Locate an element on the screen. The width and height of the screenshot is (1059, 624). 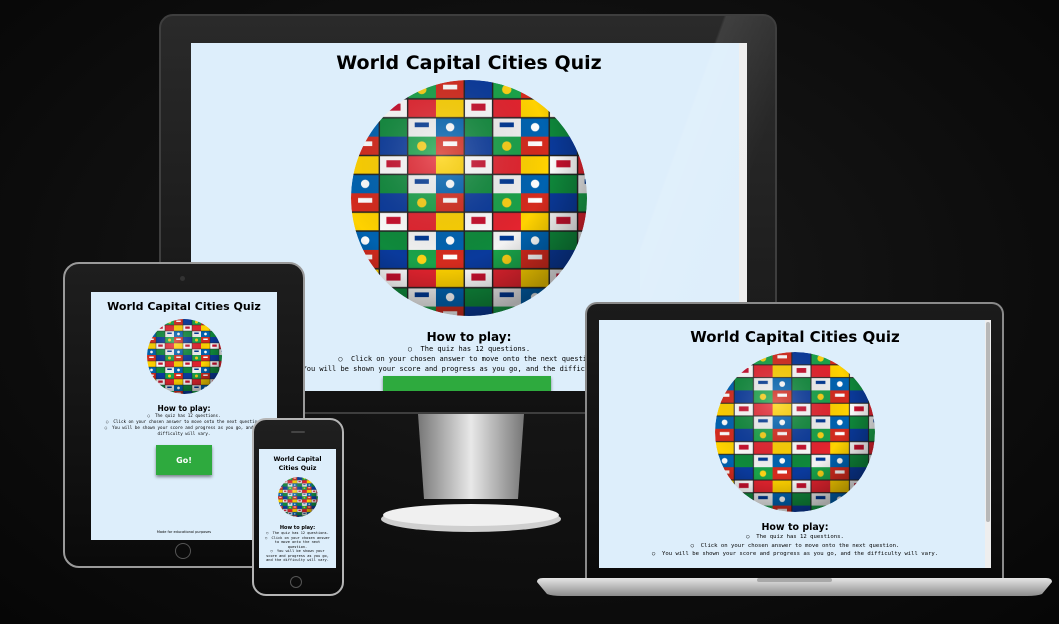
camera-icon is located at coordinates (182, 278).